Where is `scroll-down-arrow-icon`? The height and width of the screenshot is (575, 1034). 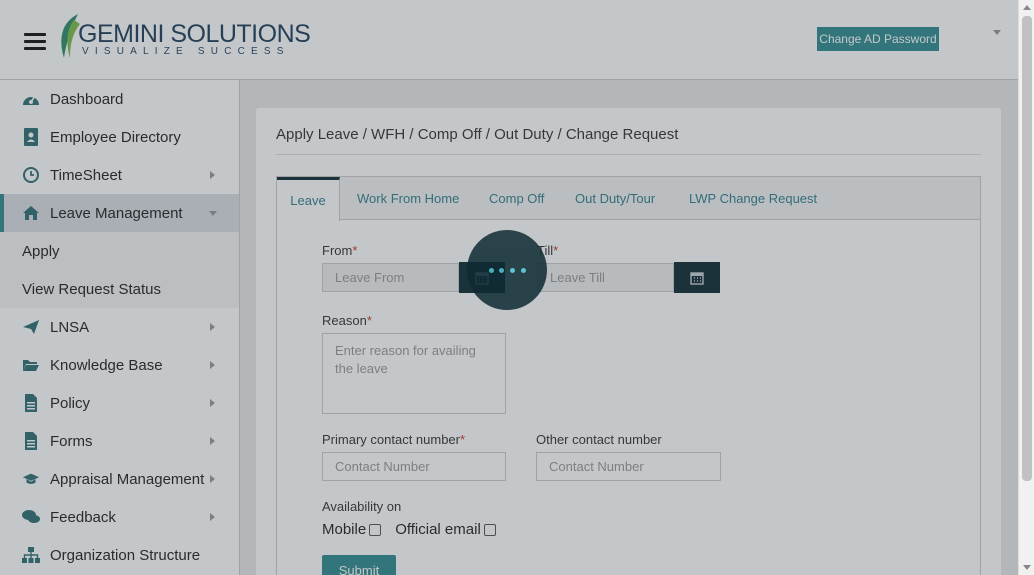 scroll-down-arrow-icon is located at coordinates (1027, 567).